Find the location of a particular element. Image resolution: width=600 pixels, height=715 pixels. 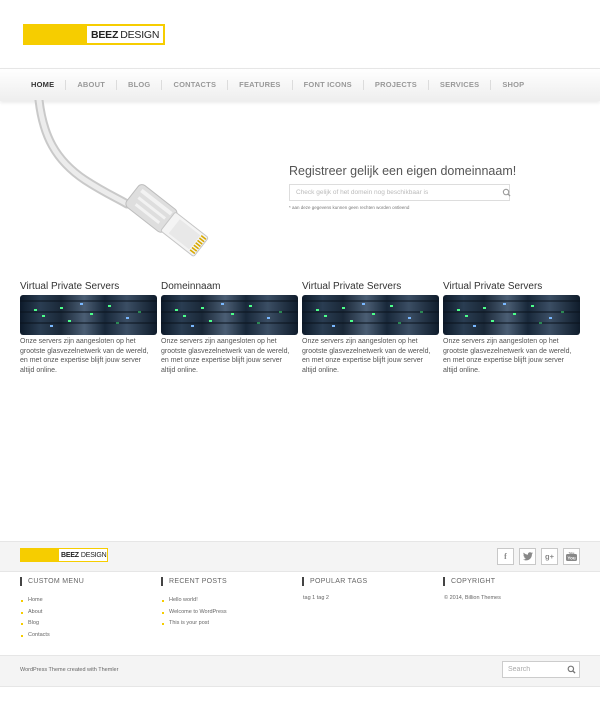

footer-logo: BEEZ DESIGN is located at coordinates (64, 555).